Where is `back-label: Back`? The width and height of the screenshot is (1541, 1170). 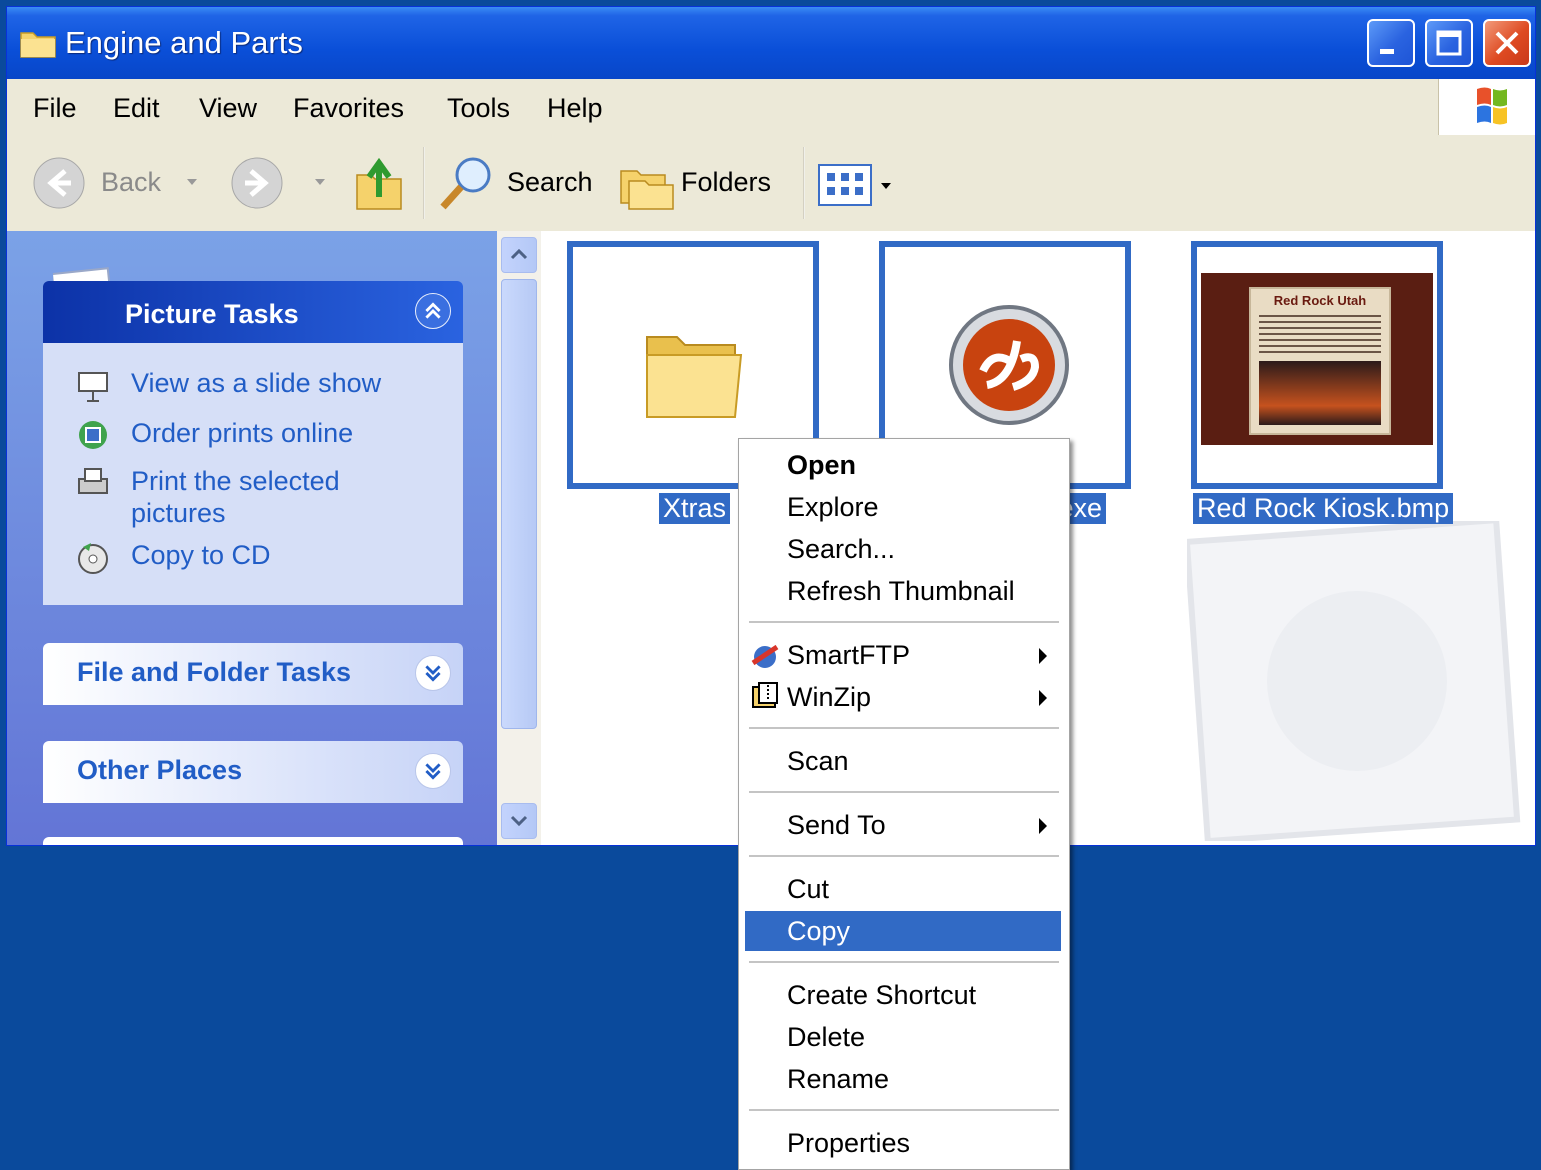 back-label: Back is located at coordinates (131, 182).